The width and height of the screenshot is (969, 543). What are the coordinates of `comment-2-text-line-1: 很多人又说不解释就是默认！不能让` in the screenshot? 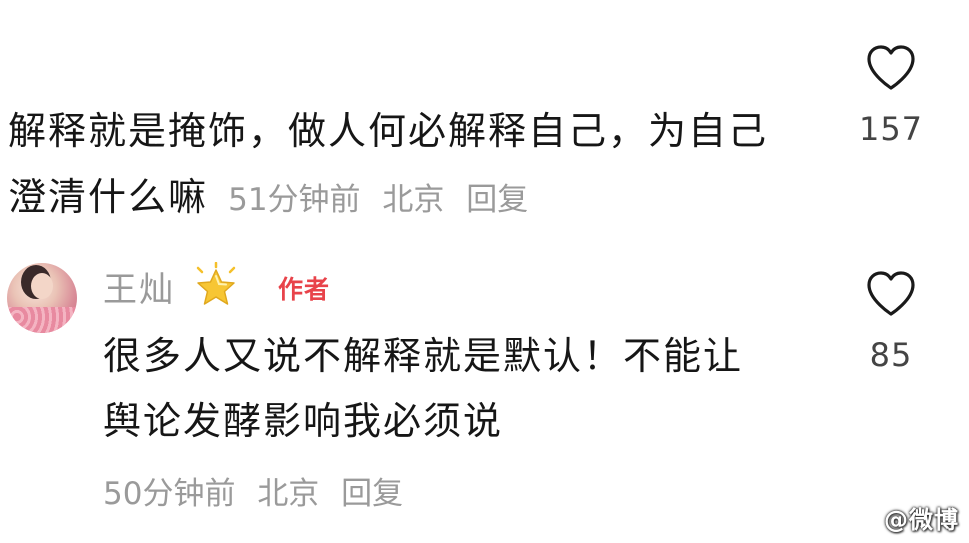 It's located at (423, 356).